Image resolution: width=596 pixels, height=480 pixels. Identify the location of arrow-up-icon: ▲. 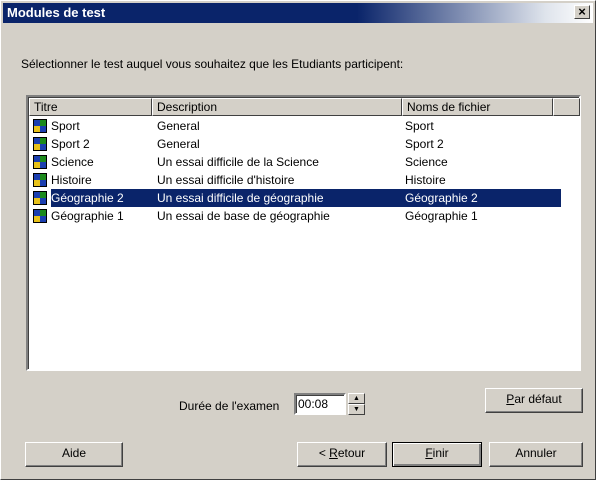
(356, 398).